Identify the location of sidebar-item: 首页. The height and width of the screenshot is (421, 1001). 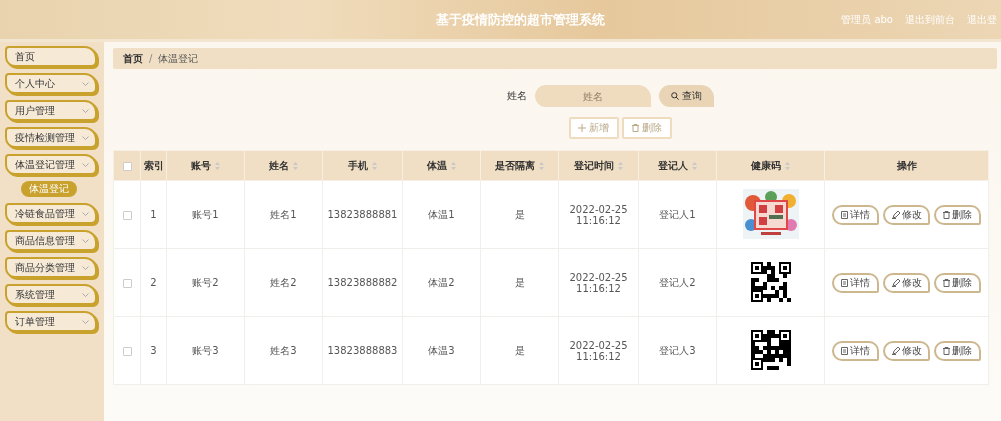
(51, 56).